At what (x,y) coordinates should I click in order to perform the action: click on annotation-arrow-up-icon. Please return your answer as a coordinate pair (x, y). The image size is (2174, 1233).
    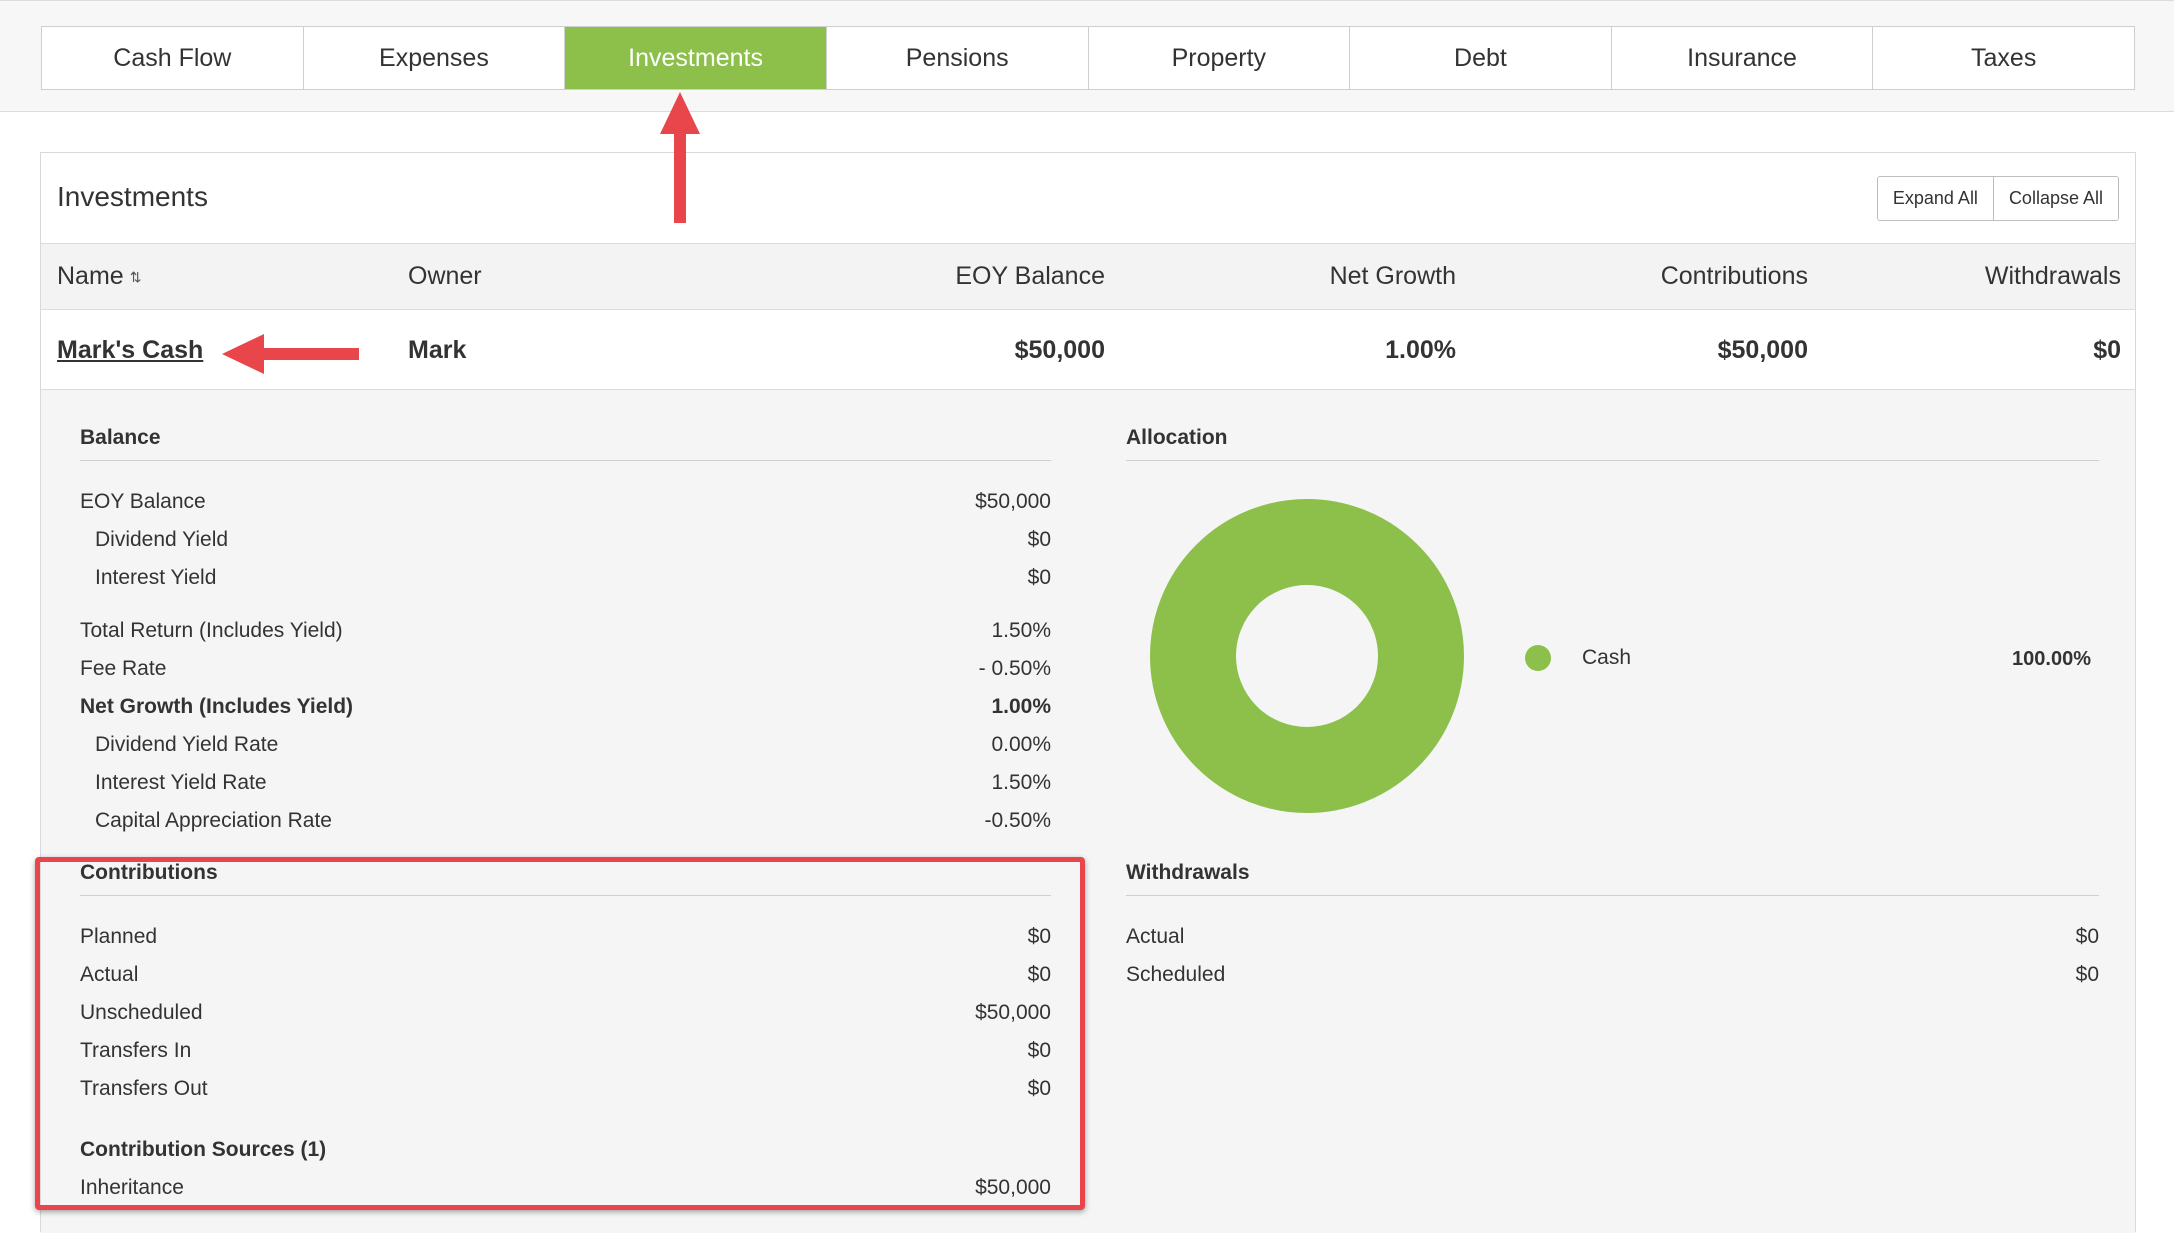
    Looking at the image, I should click on (680, 157).